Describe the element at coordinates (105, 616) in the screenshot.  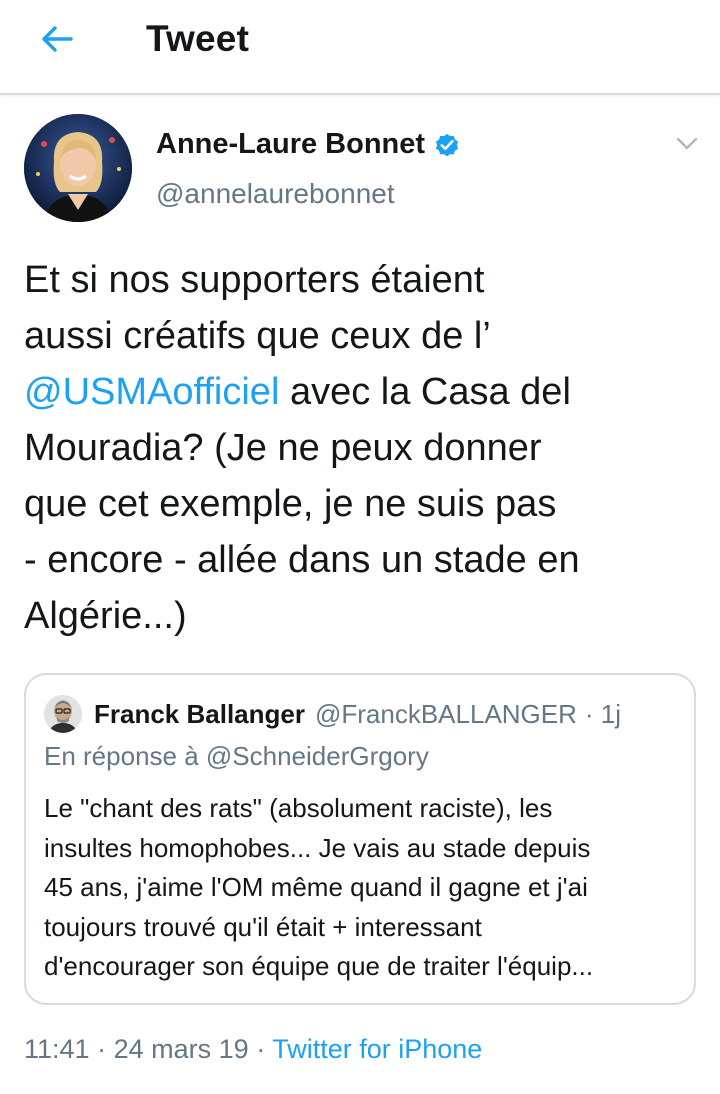
I see `tweet-text-line: Algérie...)` at that location.